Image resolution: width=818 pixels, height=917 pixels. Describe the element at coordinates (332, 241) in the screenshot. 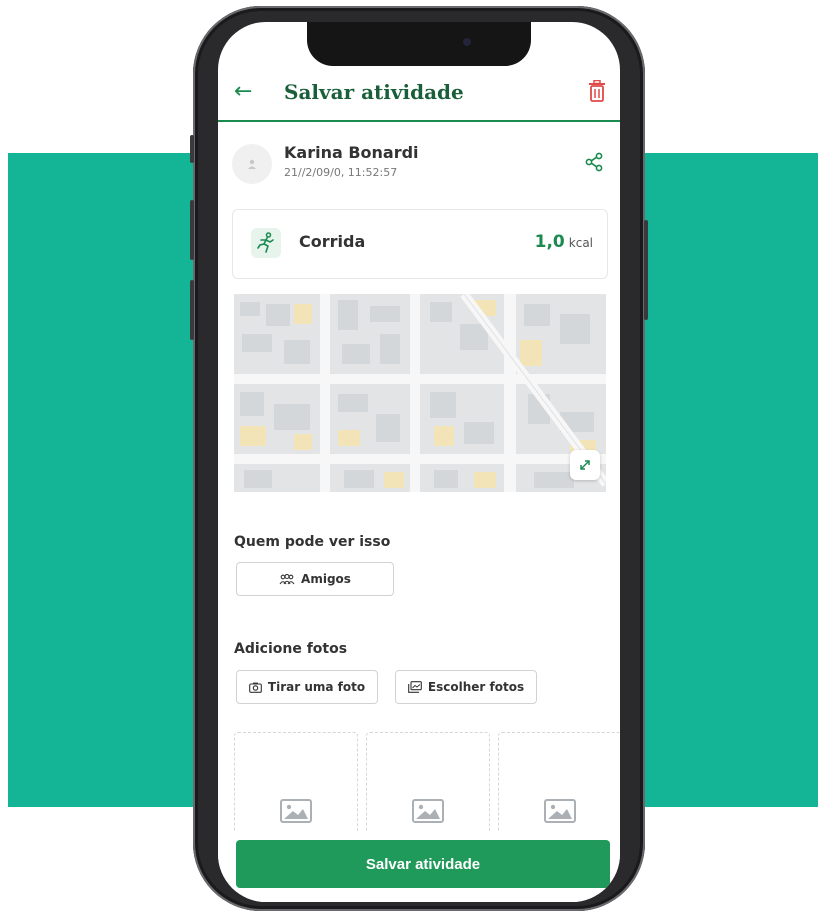

I see `activity-type-label: Corrida` at that location.